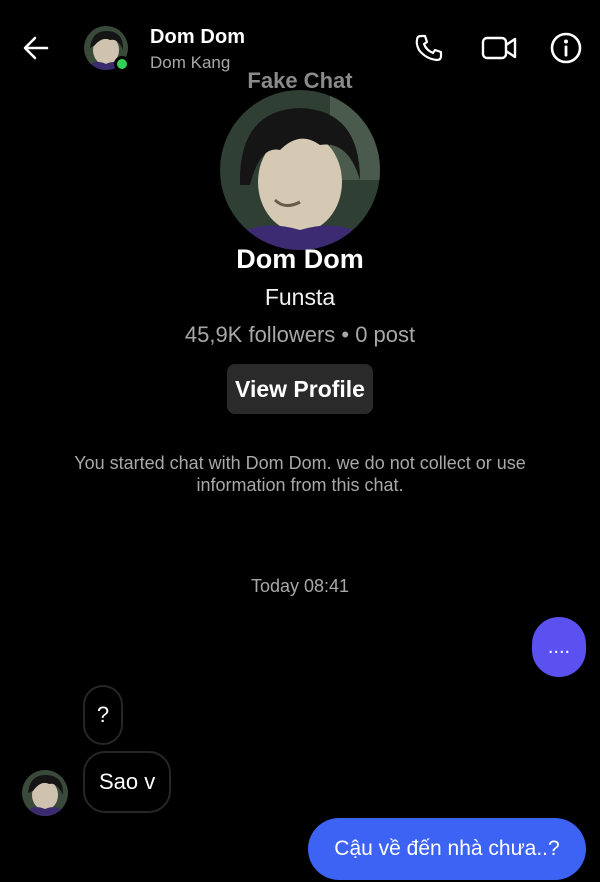  Describe the element at coordinates (447, 849) in the screenshot. I see `message-bubble-outgoing: Cậu về đến nhà chưa..?` at that location.